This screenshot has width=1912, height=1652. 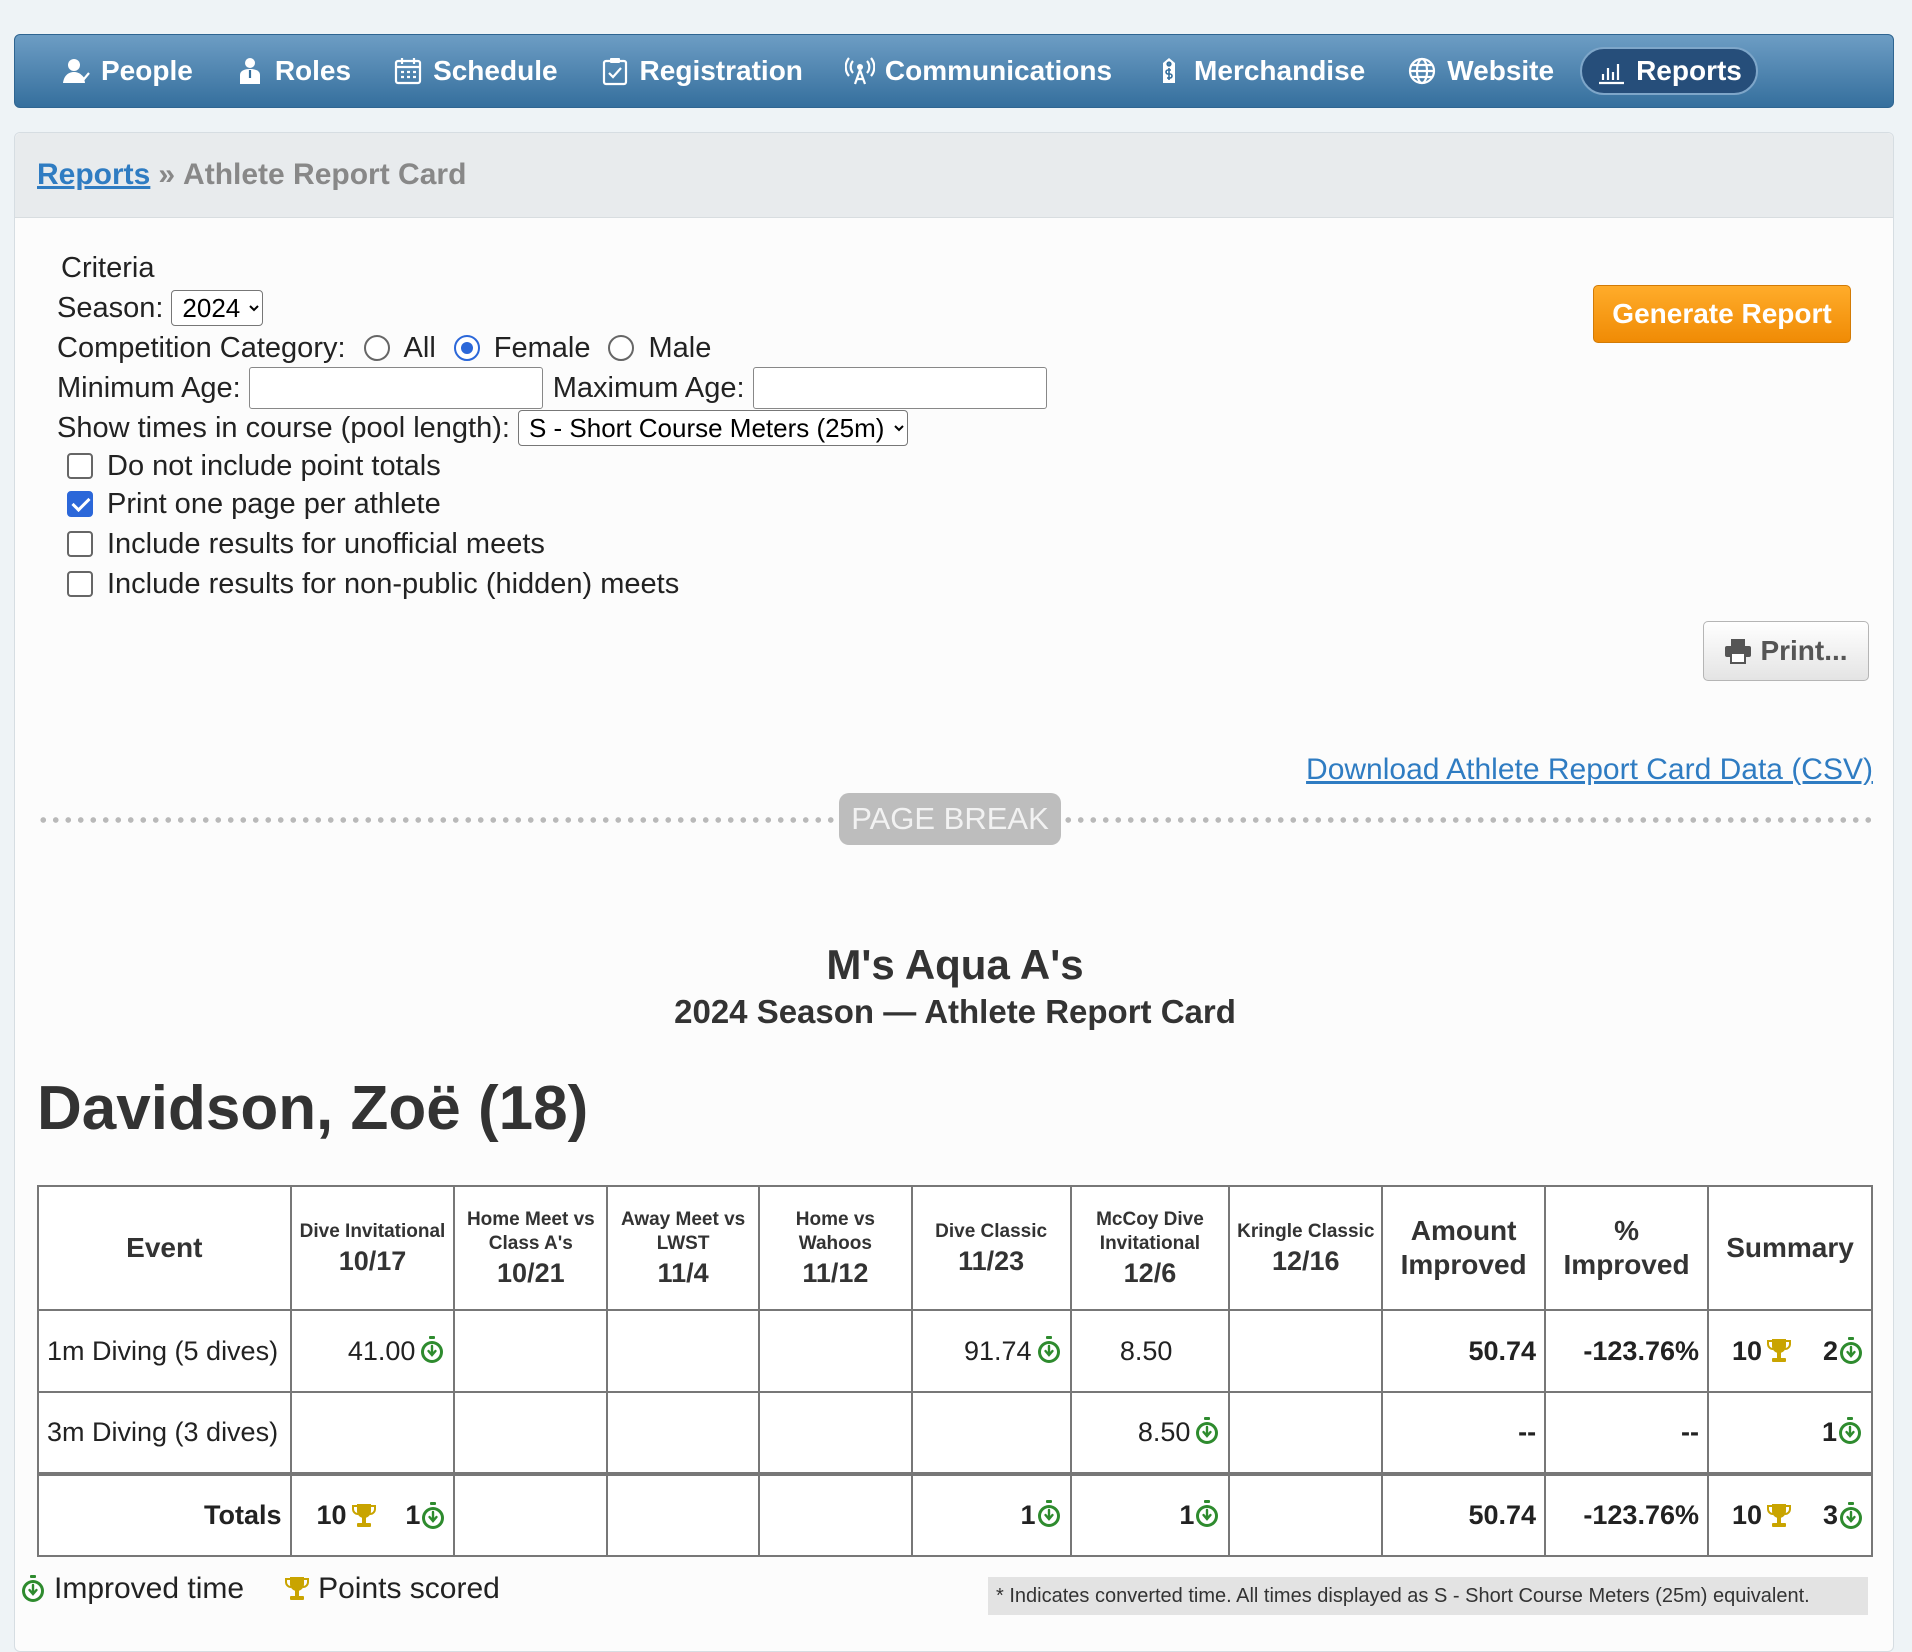 I want to click on antenna-icon, so click(x=859, y=71).